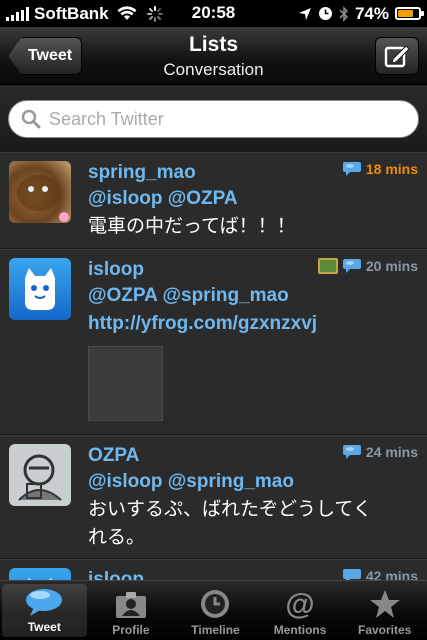  I want to click on alarm-clock-icon, so click(325, 13).